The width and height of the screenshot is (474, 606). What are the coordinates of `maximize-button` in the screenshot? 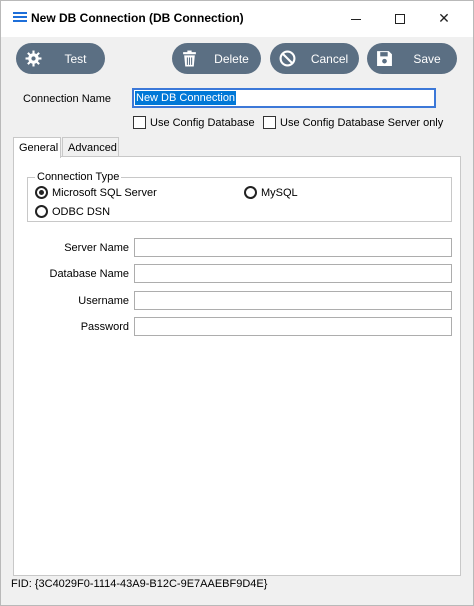 It's located at (400, 19).